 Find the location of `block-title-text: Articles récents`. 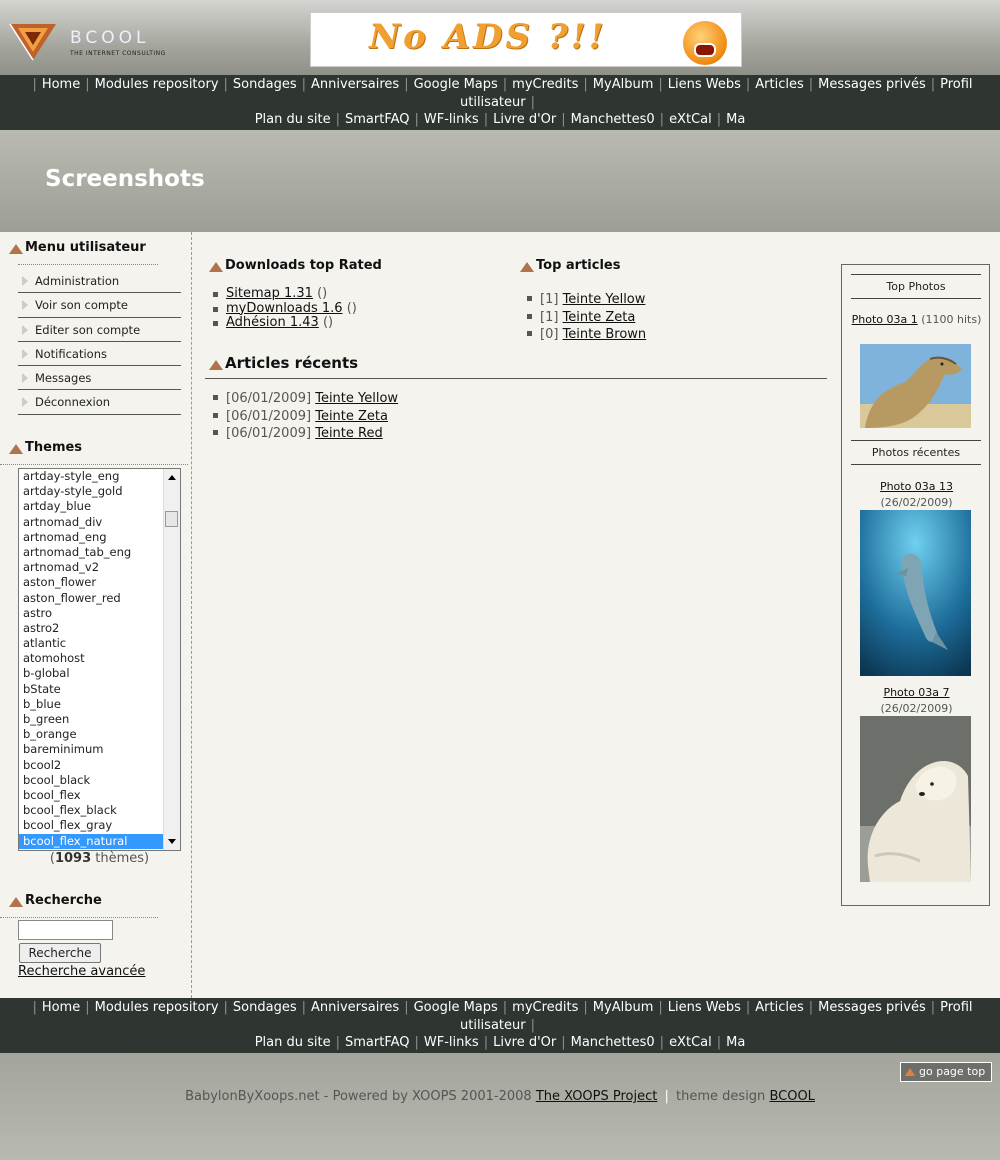

block-title-text: Articles récents is located at coordinates (292, 363).